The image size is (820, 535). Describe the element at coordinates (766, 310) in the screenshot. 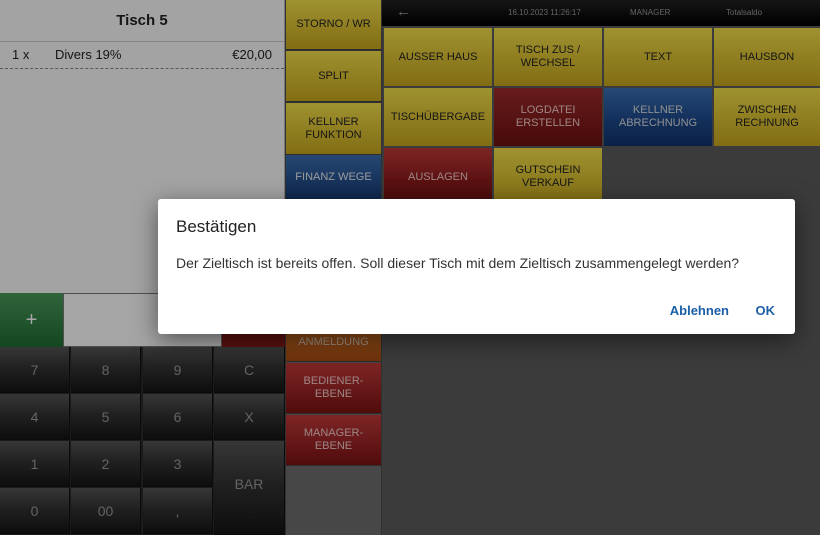

I see `ok-button: OK` at that location.